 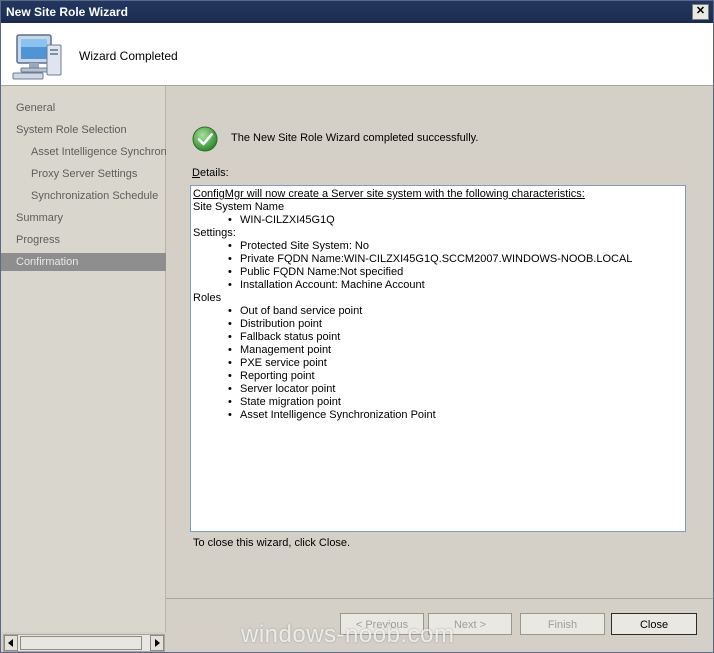 I want to click on details-roles-heading: Roles, so click(x=207, y=298).